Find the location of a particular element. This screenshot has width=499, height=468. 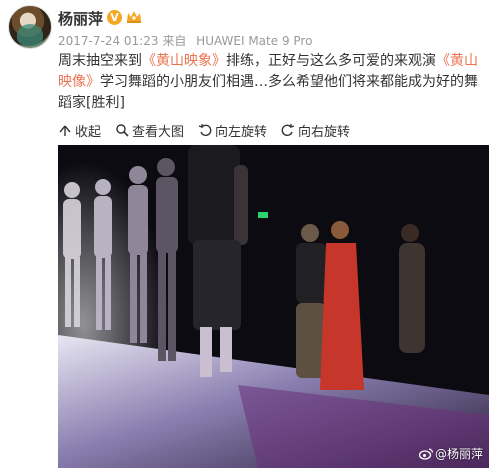

watermark-text: @杨丽萍 is located at coordinates (458, 454).